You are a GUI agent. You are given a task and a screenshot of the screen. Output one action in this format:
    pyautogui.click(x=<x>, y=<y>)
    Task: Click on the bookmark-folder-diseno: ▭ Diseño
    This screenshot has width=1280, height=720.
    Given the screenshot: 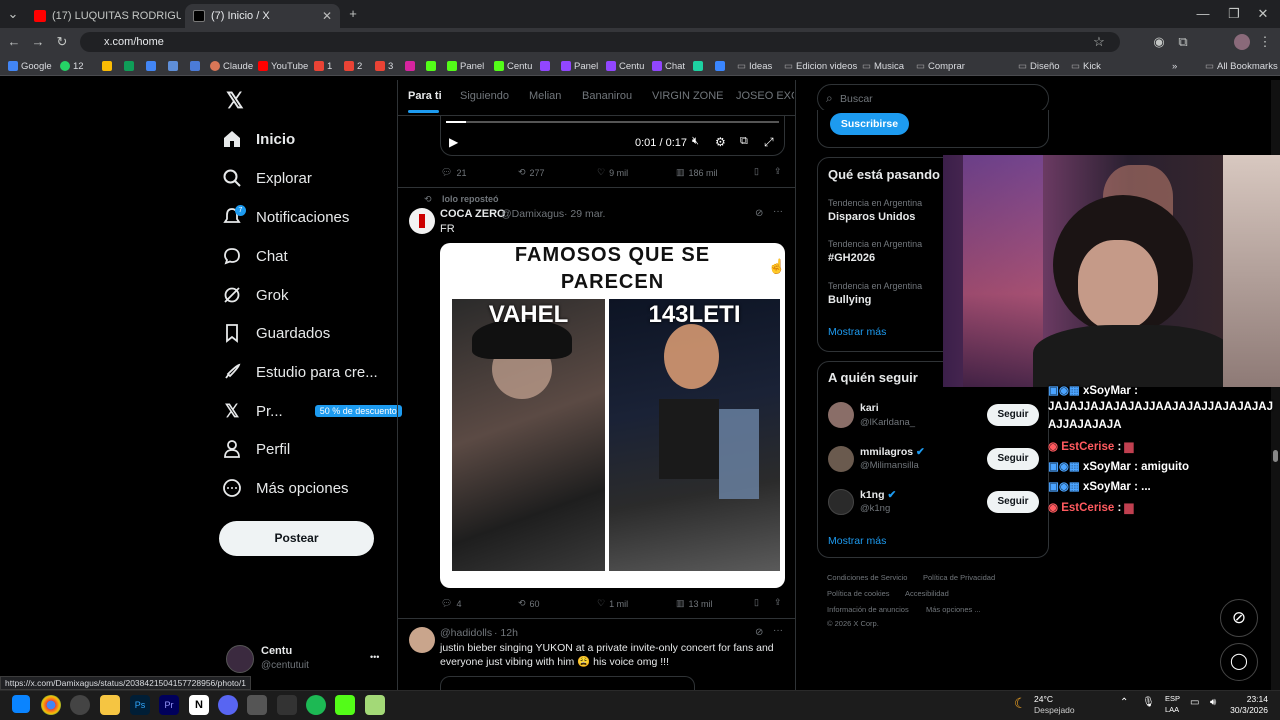 What is the action you would take?
    pyautogui.click(x=1039, y=66)
    